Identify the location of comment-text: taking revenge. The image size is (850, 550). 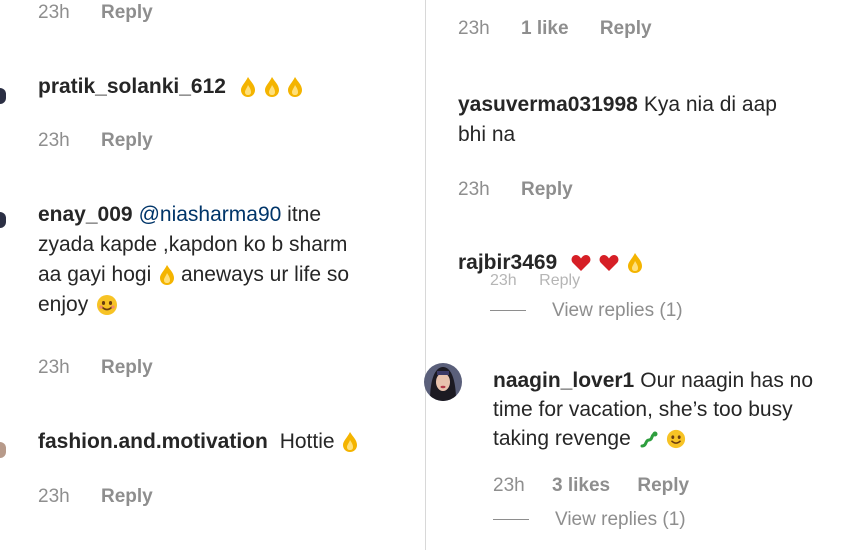
(562, 438).